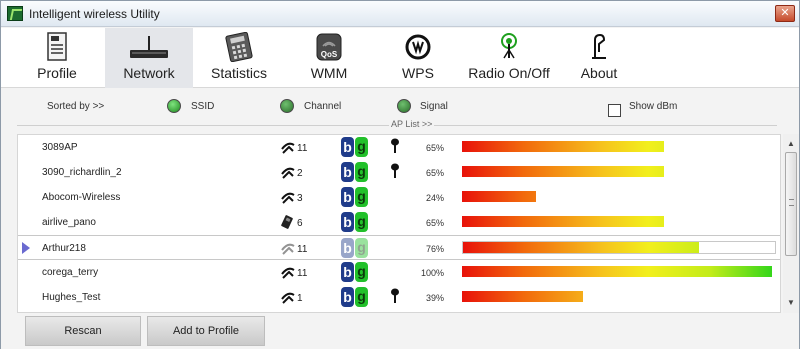  What do you see at coordinates (300, 223) in the screenshot?
I see `ap-channel: 6` at bounding box center [300, 223].